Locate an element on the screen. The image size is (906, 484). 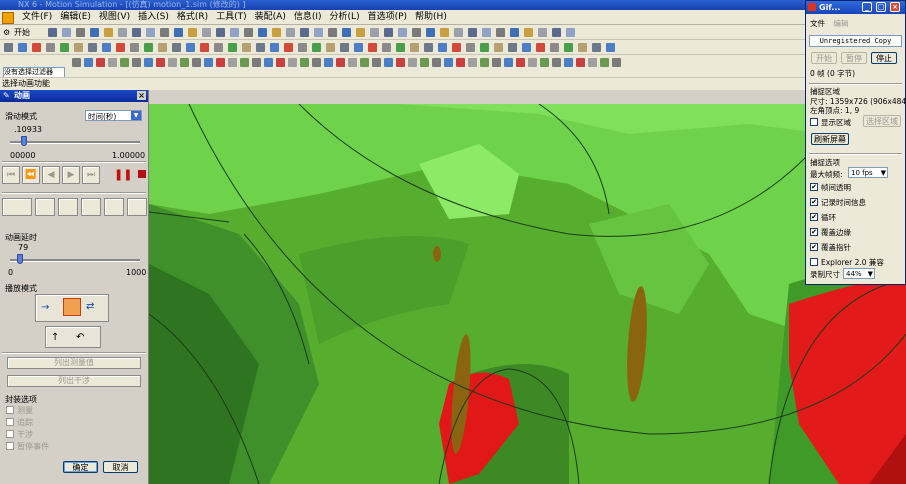
gif-option-checkbox is located at coordinates (814, 262).